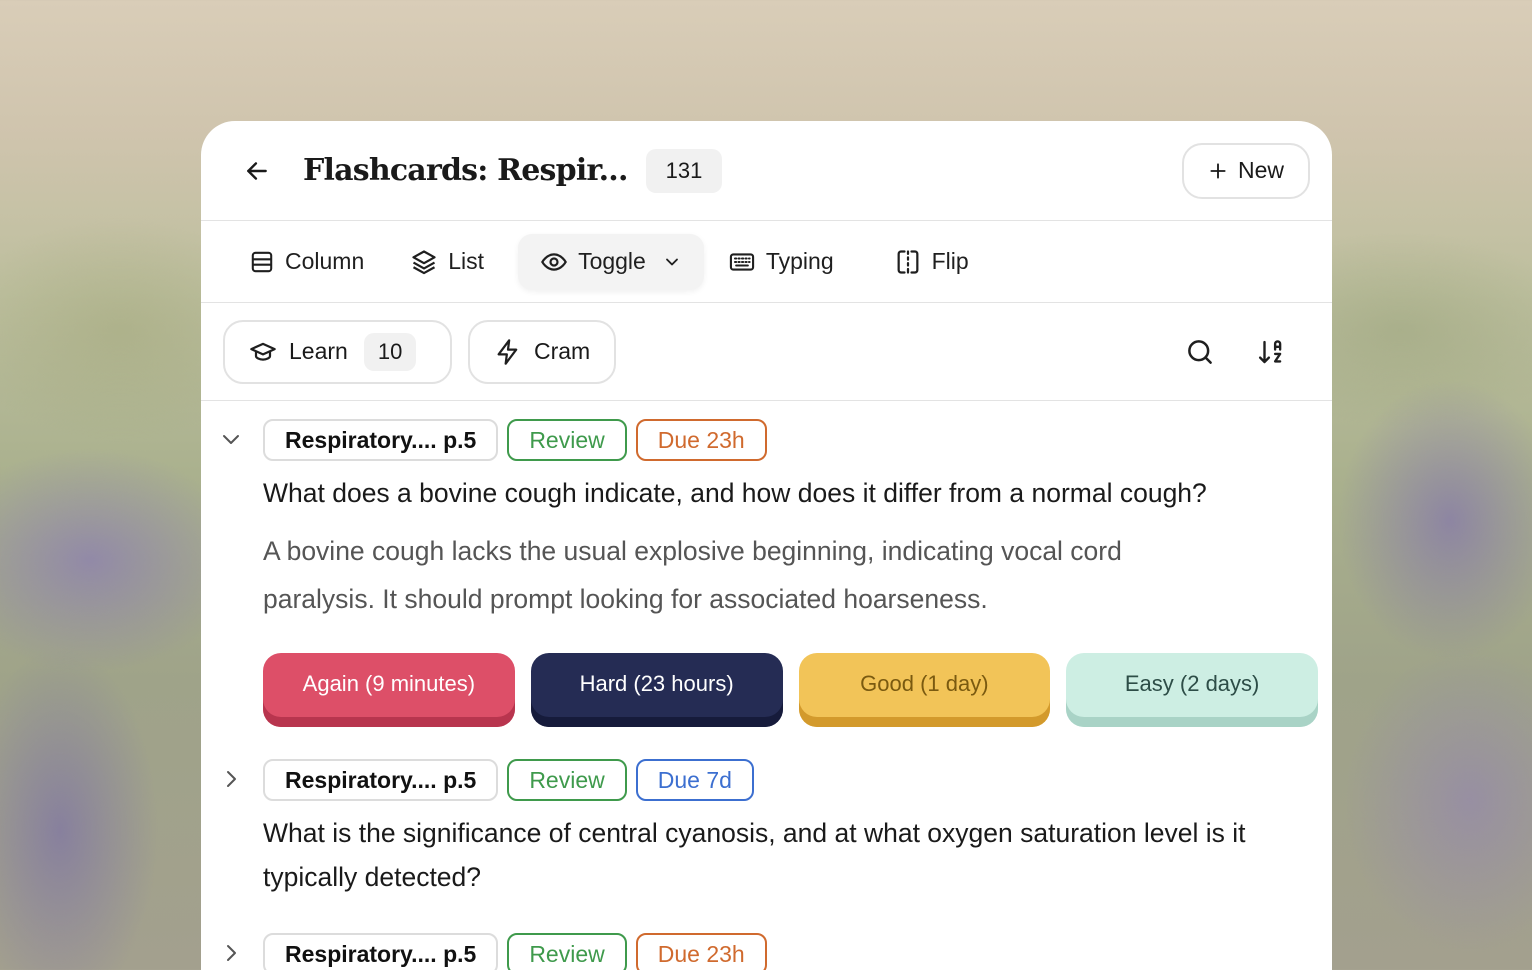  I want to click on again-button: Again (9 minutes), so click(389, 690).